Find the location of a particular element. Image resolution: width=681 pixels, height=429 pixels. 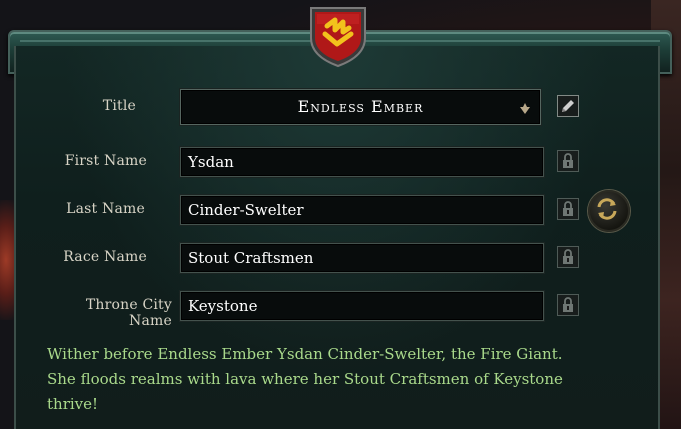

throne-city-name-input: Keystone is located at coordinates (362, 306).